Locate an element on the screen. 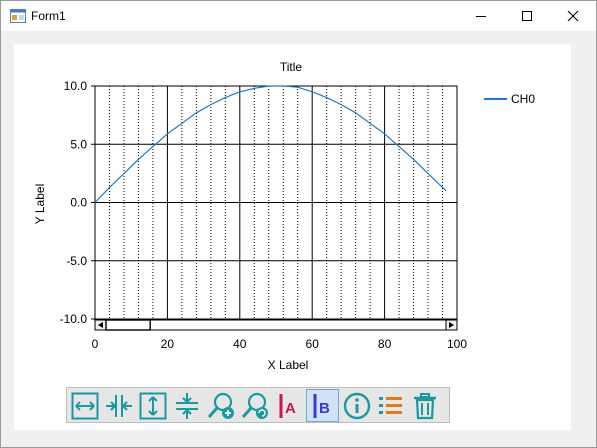 The height and width of the screenshot is (448, 597). trash-icon is located at coordinates (424, 405).